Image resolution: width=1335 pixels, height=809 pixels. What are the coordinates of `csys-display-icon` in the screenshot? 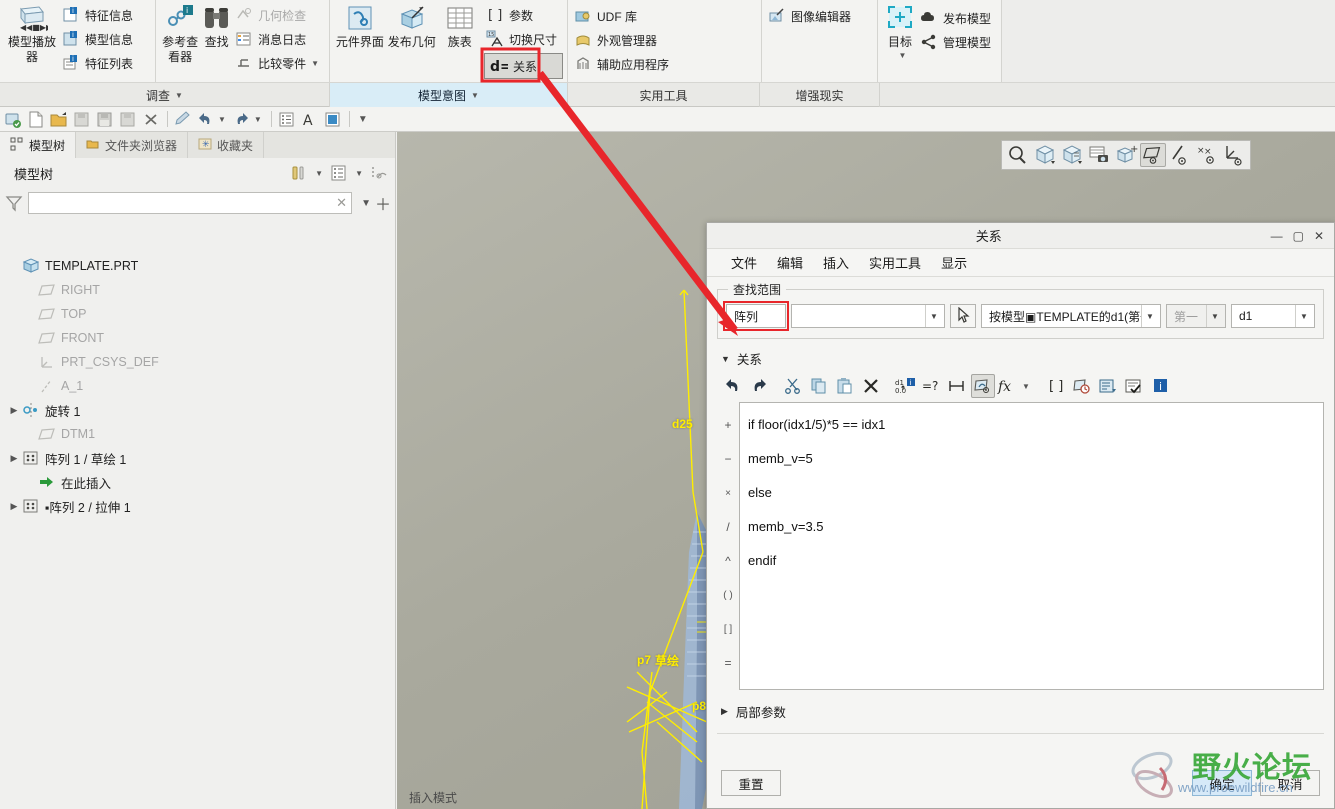 It's located at (1234, 155).